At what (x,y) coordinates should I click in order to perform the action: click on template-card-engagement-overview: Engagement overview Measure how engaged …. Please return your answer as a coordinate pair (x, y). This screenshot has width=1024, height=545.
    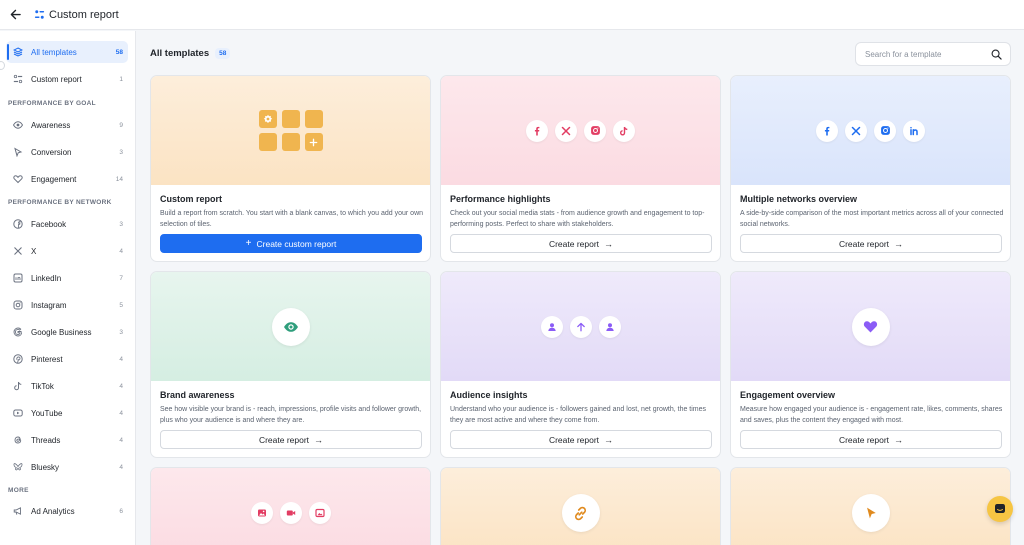
    Looking at the image, I should click on (870, 364).